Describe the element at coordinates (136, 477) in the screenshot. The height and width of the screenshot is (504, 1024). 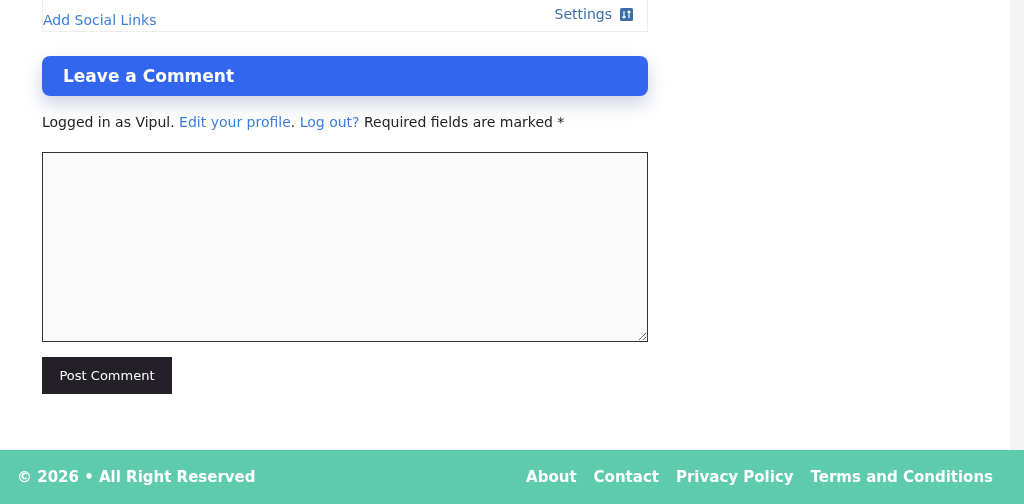
I see `copyright-text: © 2026 • All Right Reserved` at that location.